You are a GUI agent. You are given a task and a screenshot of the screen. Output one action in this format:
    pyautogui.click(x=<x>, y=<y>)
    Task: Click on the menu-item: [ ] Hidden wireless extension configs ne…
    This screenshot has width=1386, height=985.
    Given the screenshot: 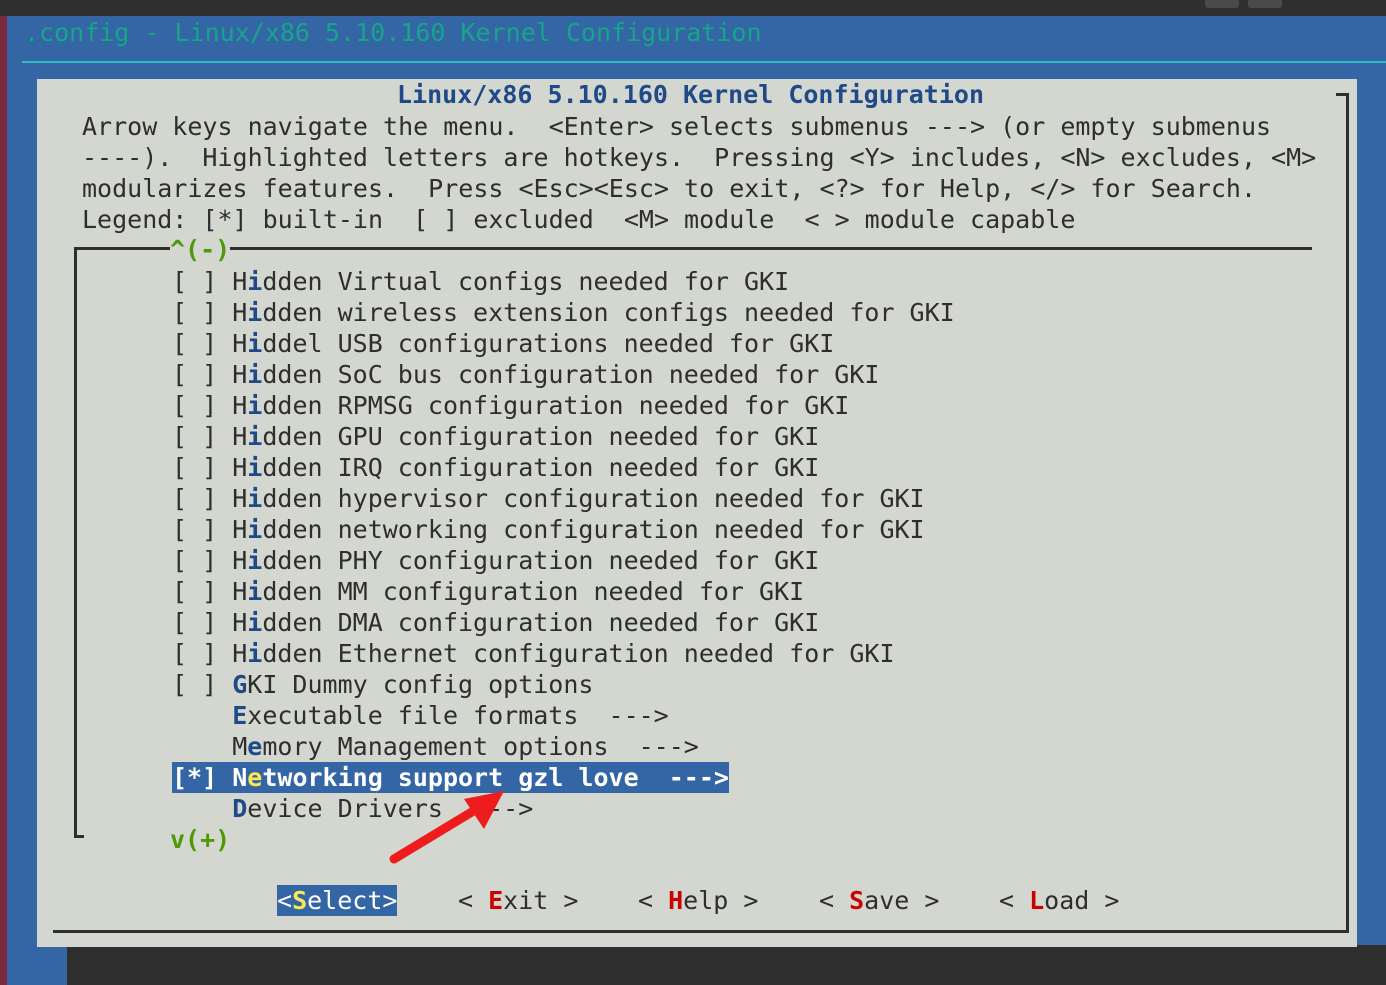 What is the action you would take?
    pyautogui.click(x=563, y=312)
    